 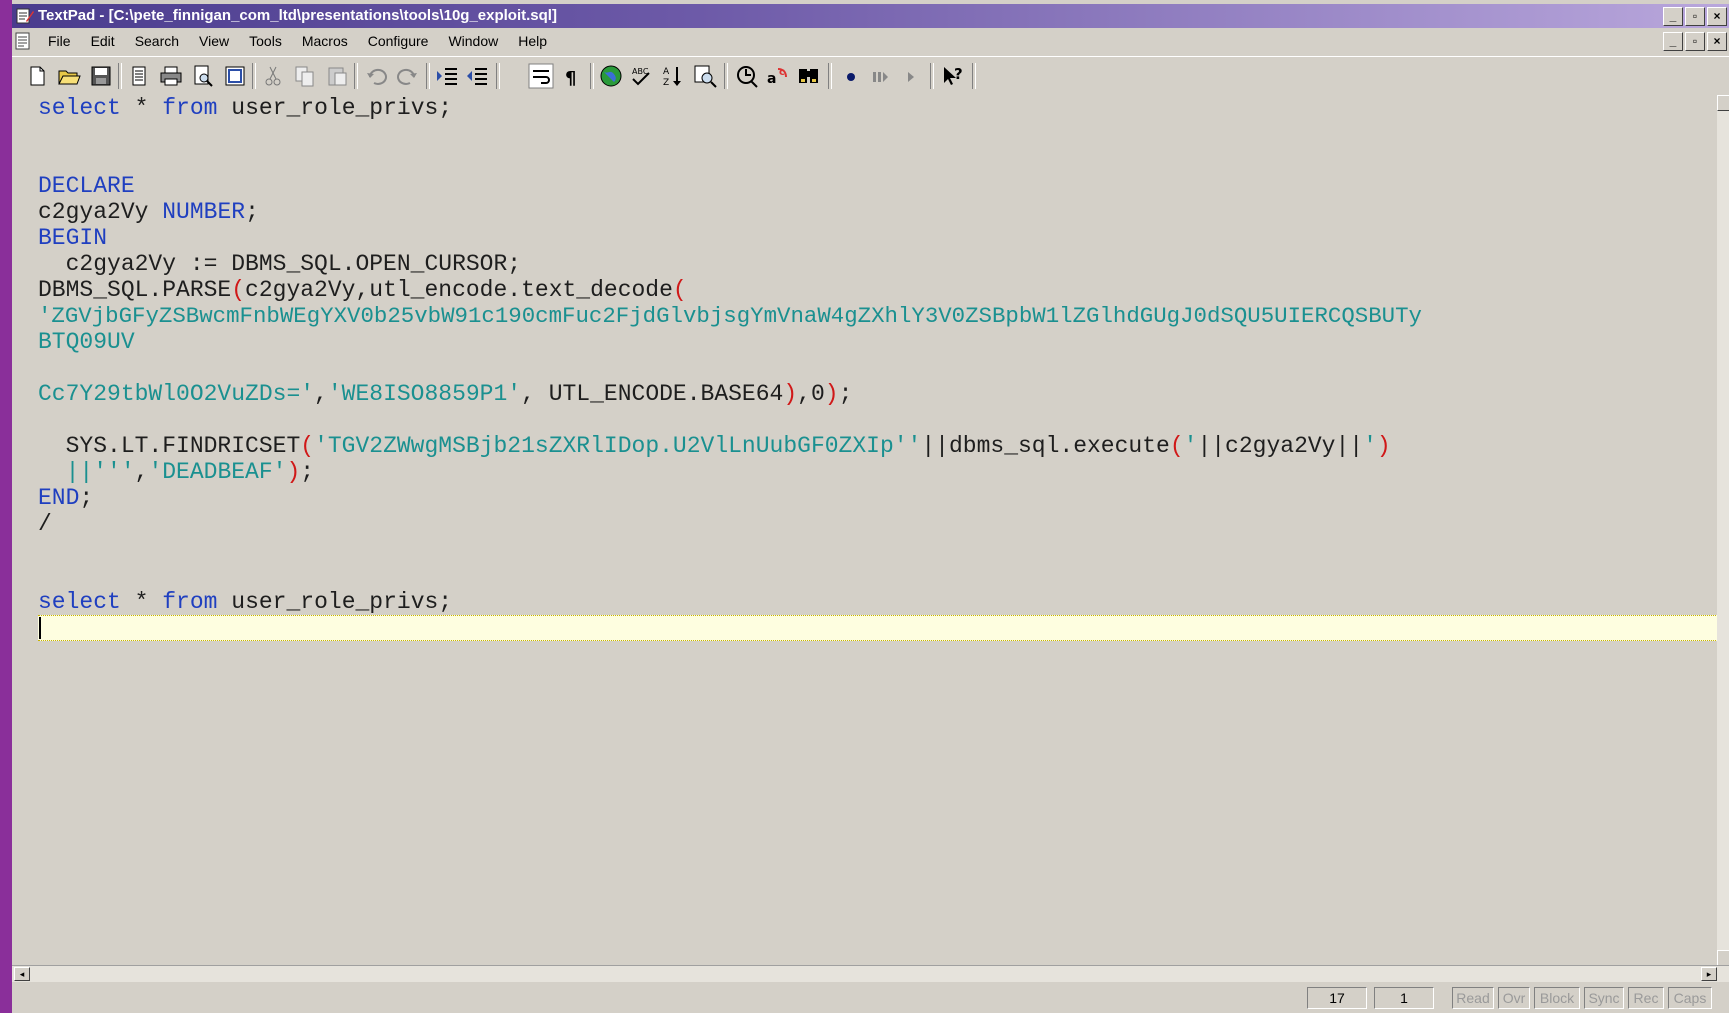 I want to click on scroll-right-arrow-icon: ▸, so click(x=1709, y=974).